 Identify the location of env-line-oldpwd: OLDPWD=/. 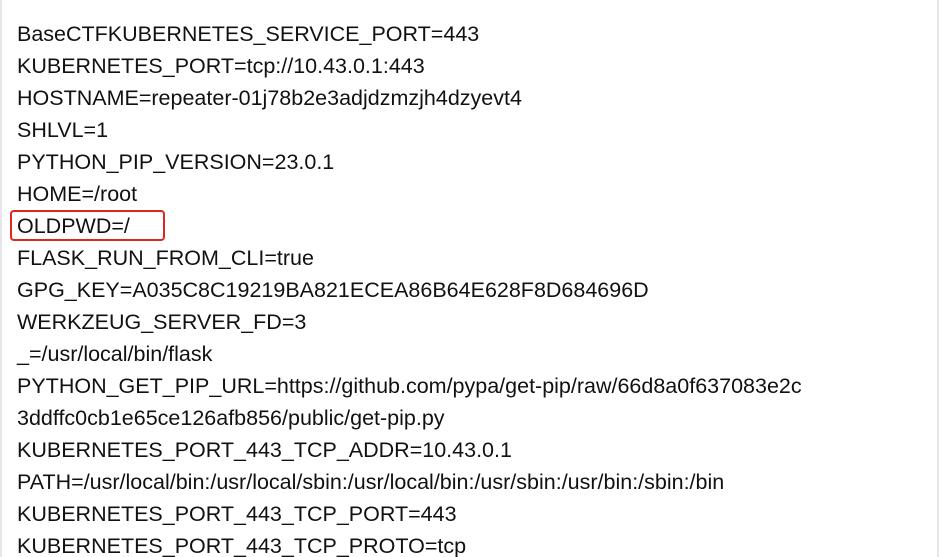
(73, 226).